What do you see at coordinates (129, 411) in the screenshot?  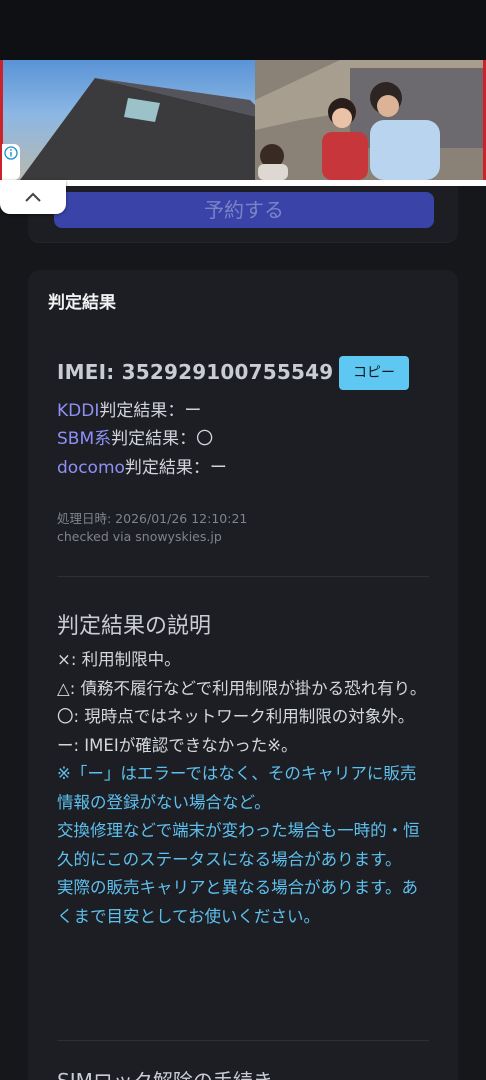 I see `carrier-result-kddi: KDDI判定結果：ー` at bounding box center [129, 411].